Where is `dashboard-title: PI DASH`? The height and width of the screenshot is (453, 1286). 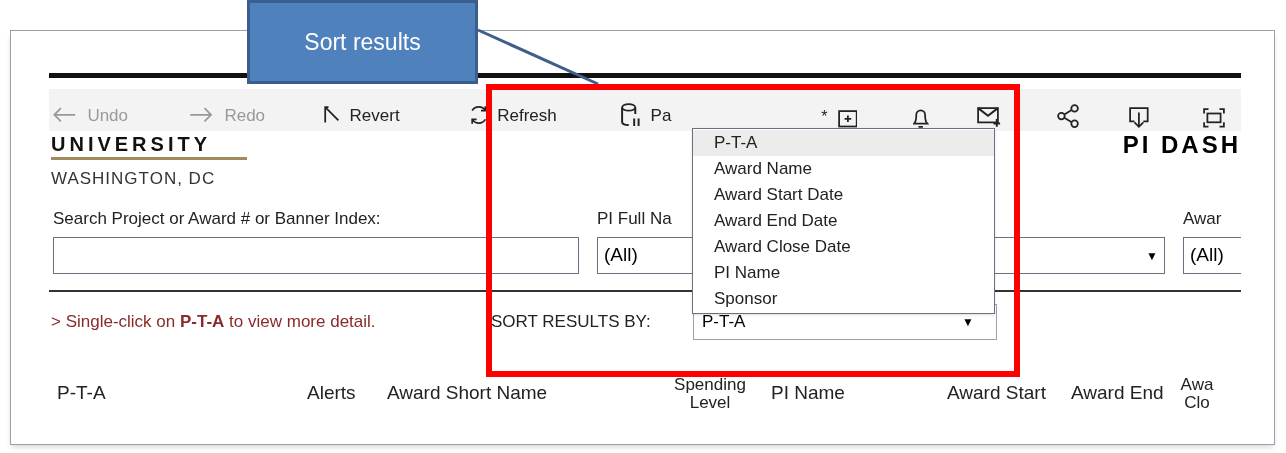
dashboard-title: PI DASH is located at coordinates (1181, 146).